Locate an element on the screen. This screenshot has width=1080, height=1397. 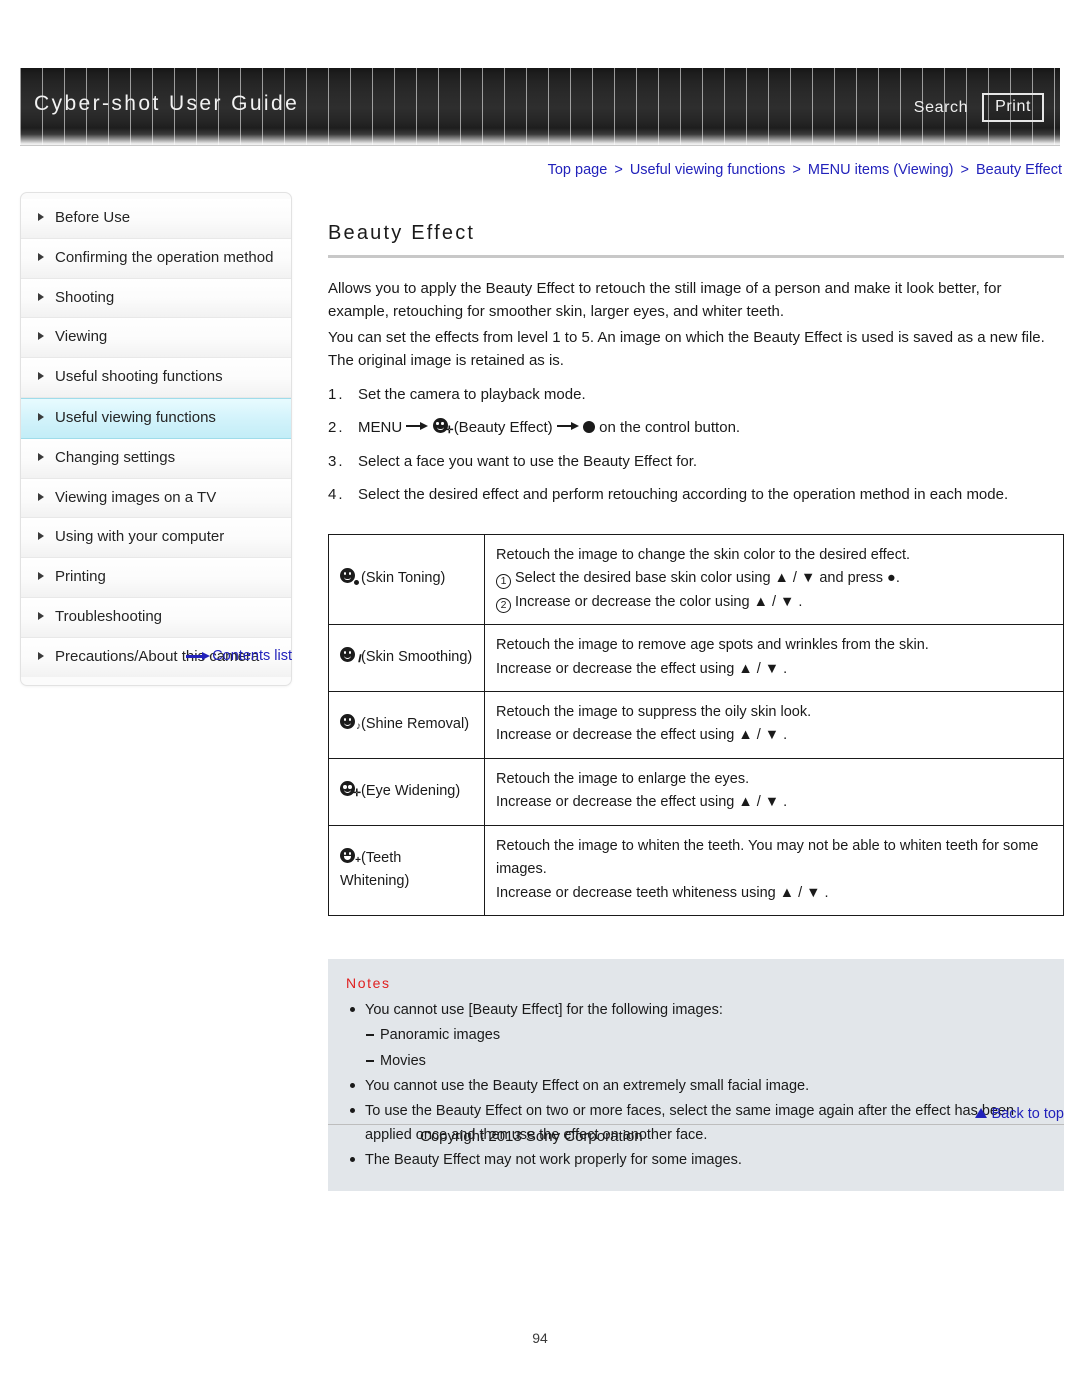
back-to-top-link: Back to top is located at coordinates (1019, 1114).